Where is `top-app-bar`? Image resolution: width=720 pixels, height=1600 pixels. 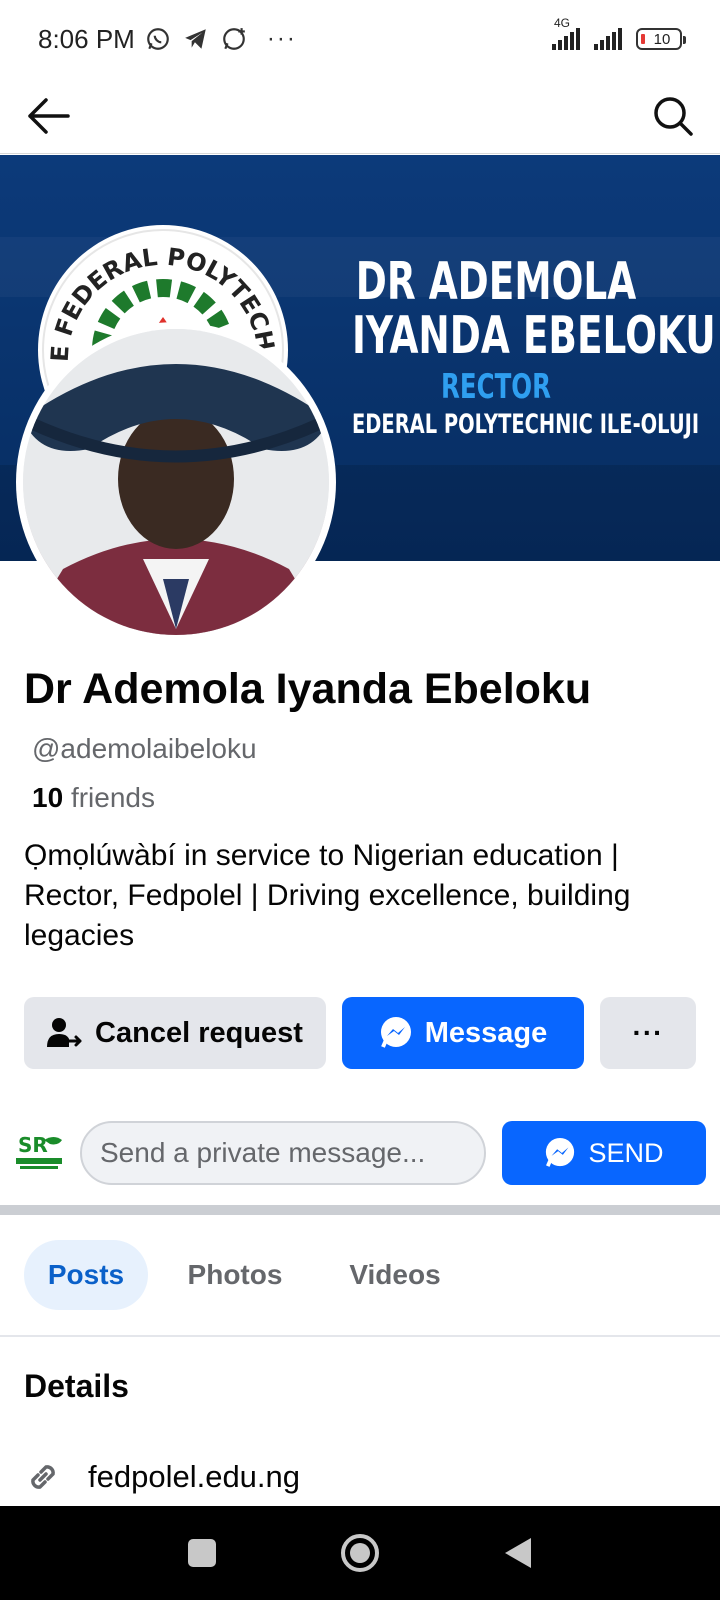 top-app-bar is located at coordinates (360, 116).